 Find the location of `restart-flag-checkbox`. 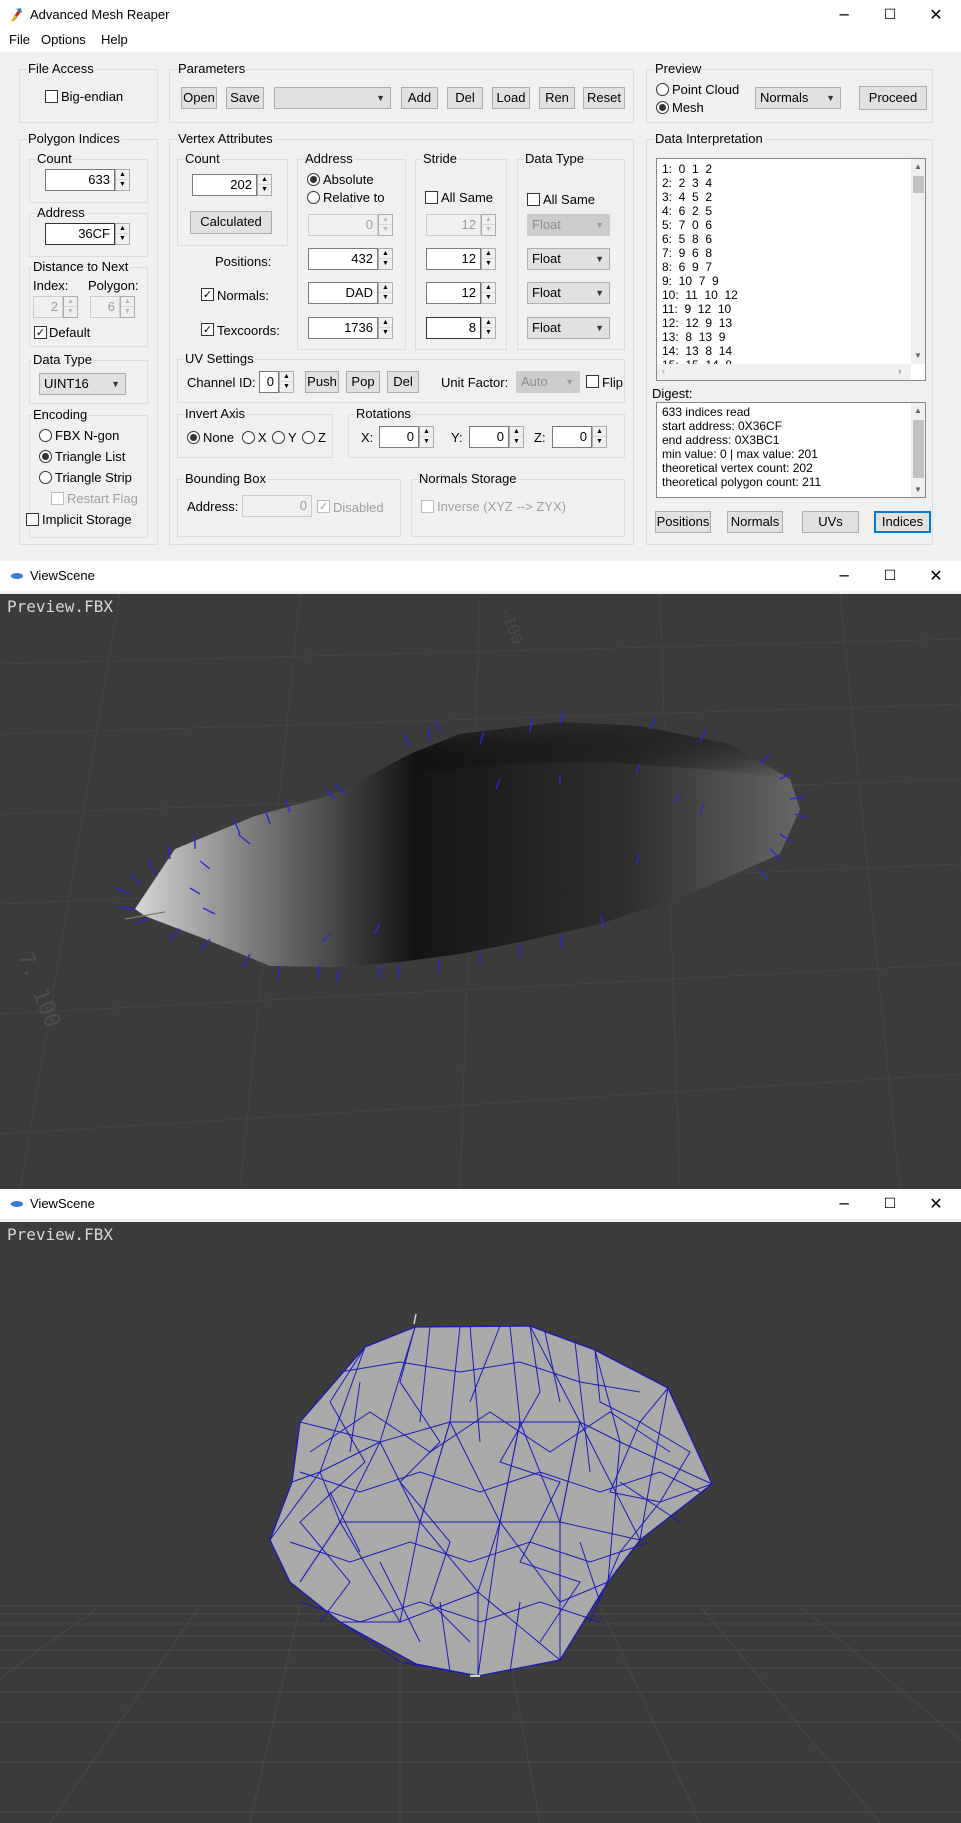

restart-flag-checkbox is located at coordinates (57, 498).